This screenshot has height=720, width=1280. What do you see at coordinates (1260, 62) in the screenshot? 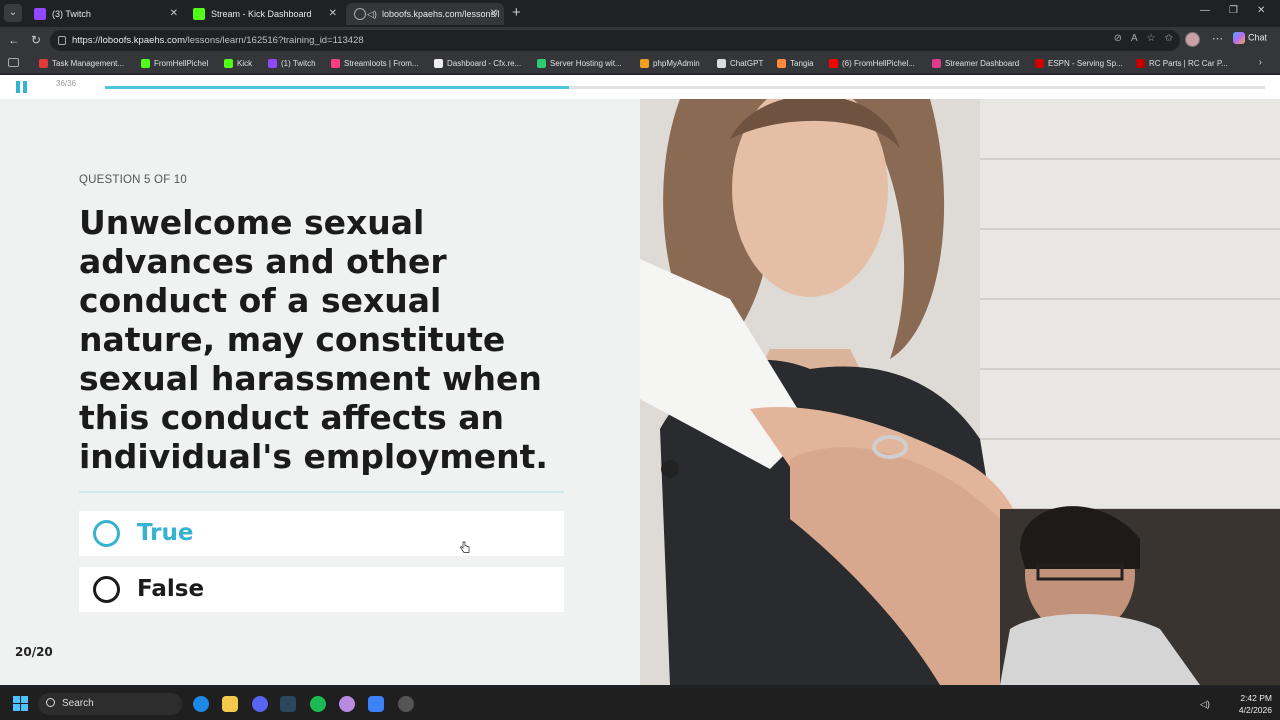
I see `chevron-right-icon: ›` at bounding box center [1260, 62].